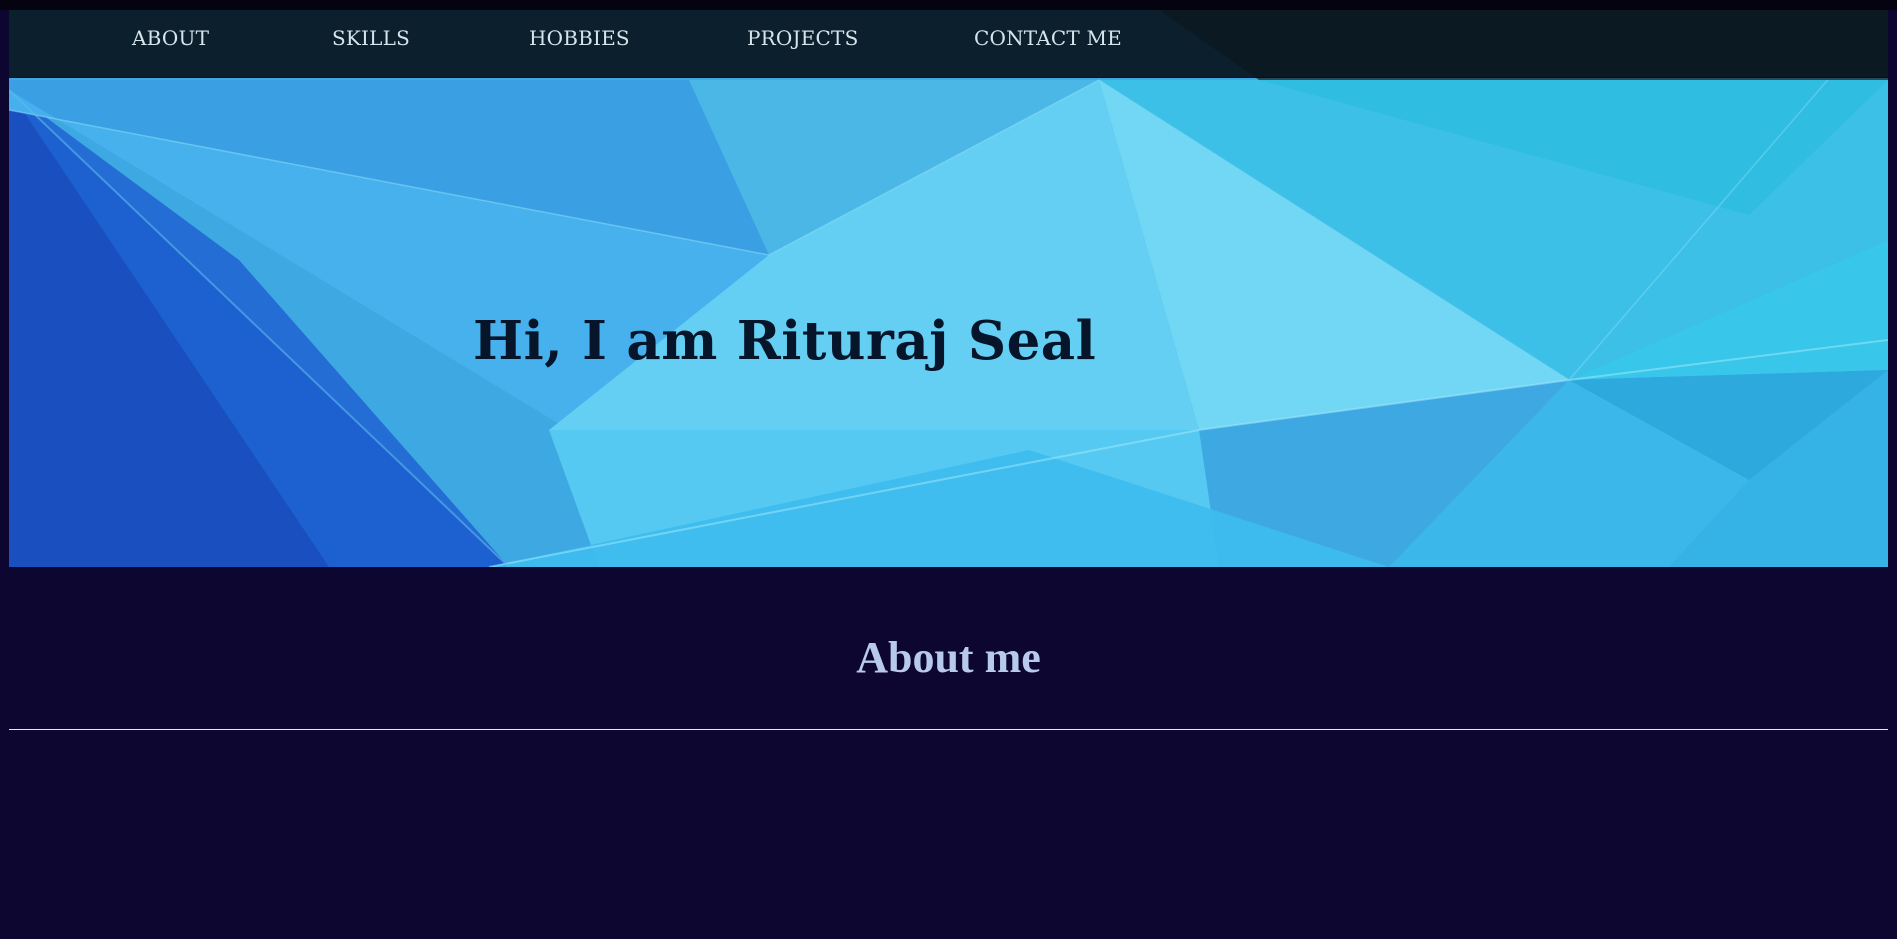 The height and width of the screenshot is (939, 1897). What do you see at coordinates (1048, 43) in the screenshot?
I see `nav-link-contact-me: CONTACT ME` at bounding box center [1048, 43].